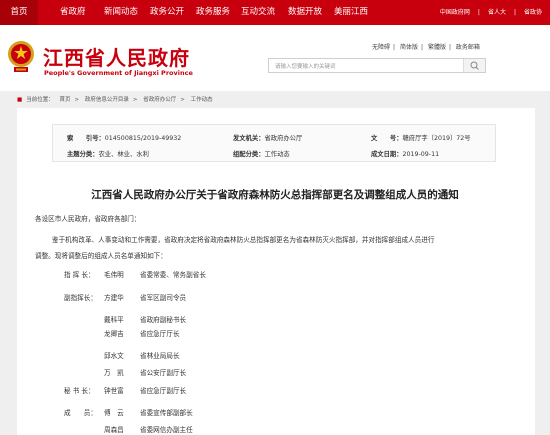 The height and width of the screenshot is (435, 550). What do you see at coordinates (275, 195) in the screenshot?
I see `document-title: 江西省人民政府办公厅关于省政府森林防火总指挥部更名及调整组成人员的通知` at bounding box center [275, 195].